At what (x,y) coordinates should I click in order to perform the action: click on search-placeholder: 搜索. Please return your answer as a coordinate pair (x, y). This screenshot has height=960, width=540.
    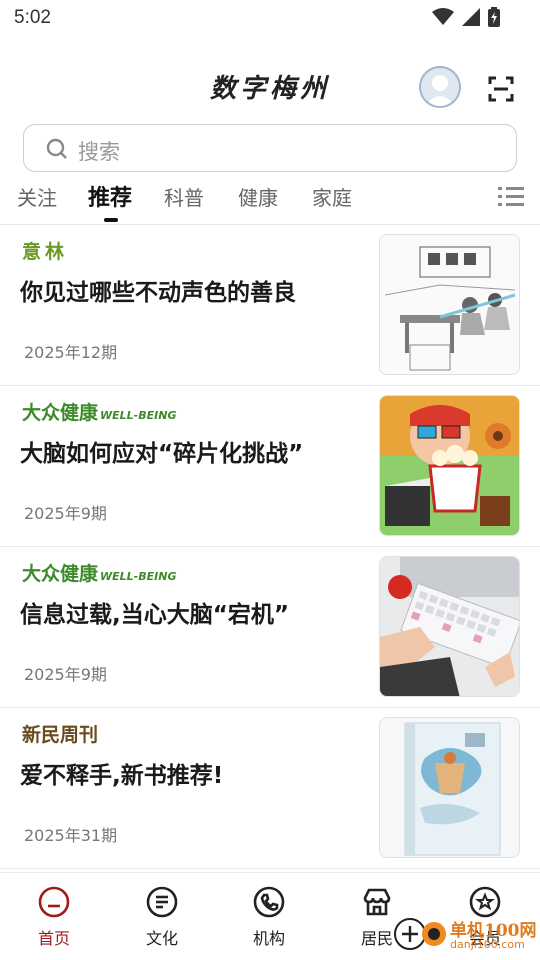
    Looking at the image, I should click on (99, 152).